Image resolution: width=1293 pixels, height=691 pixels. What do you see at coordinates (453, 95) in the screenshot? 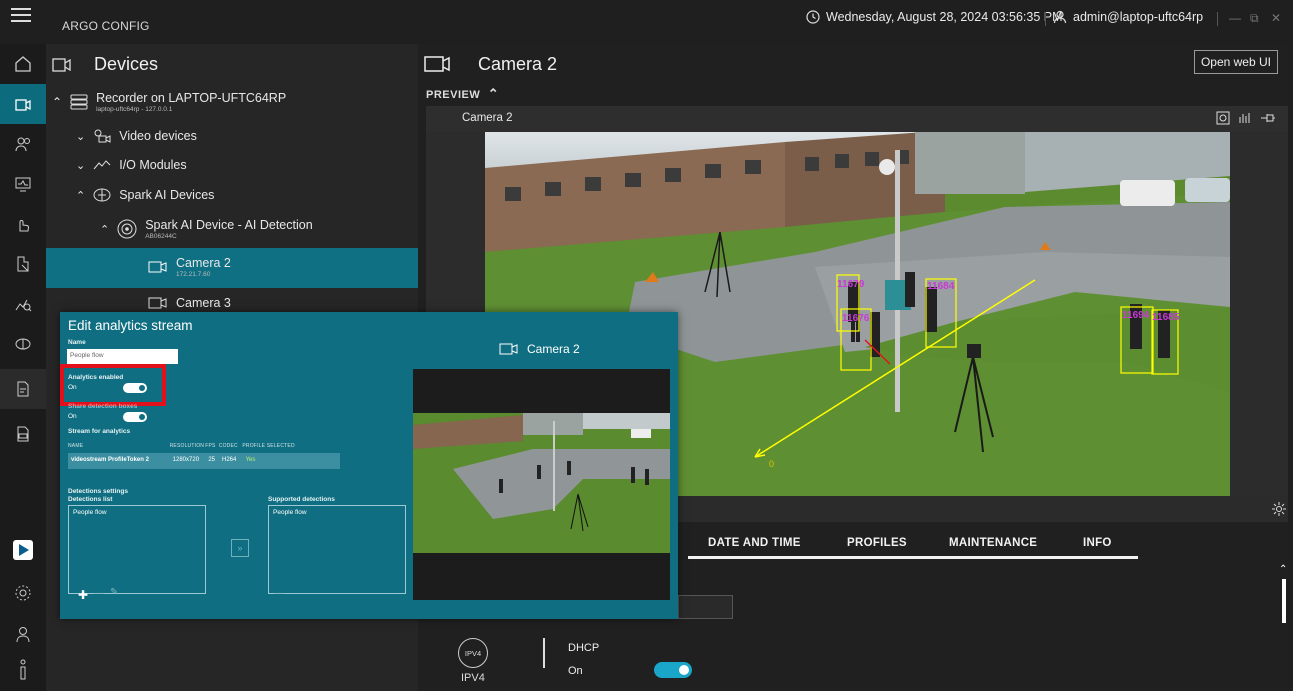
I see `preview-label: PREVIEW` at bounding box center [453, 95].